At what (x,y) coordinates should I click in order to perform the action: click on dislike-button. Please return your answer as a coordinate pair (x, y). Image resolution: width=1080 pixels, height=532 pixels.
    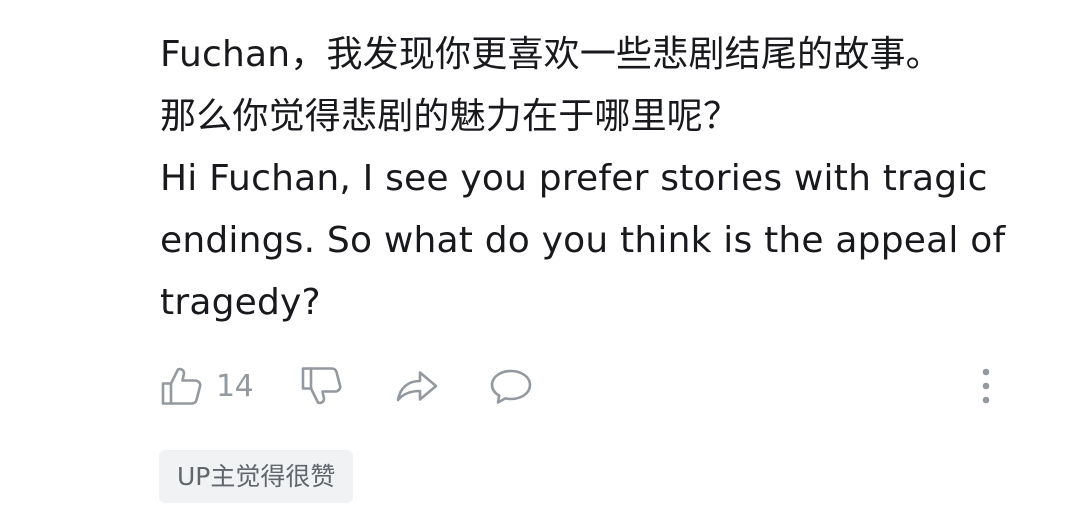
    Looking at the image, I should click on (322, 386).